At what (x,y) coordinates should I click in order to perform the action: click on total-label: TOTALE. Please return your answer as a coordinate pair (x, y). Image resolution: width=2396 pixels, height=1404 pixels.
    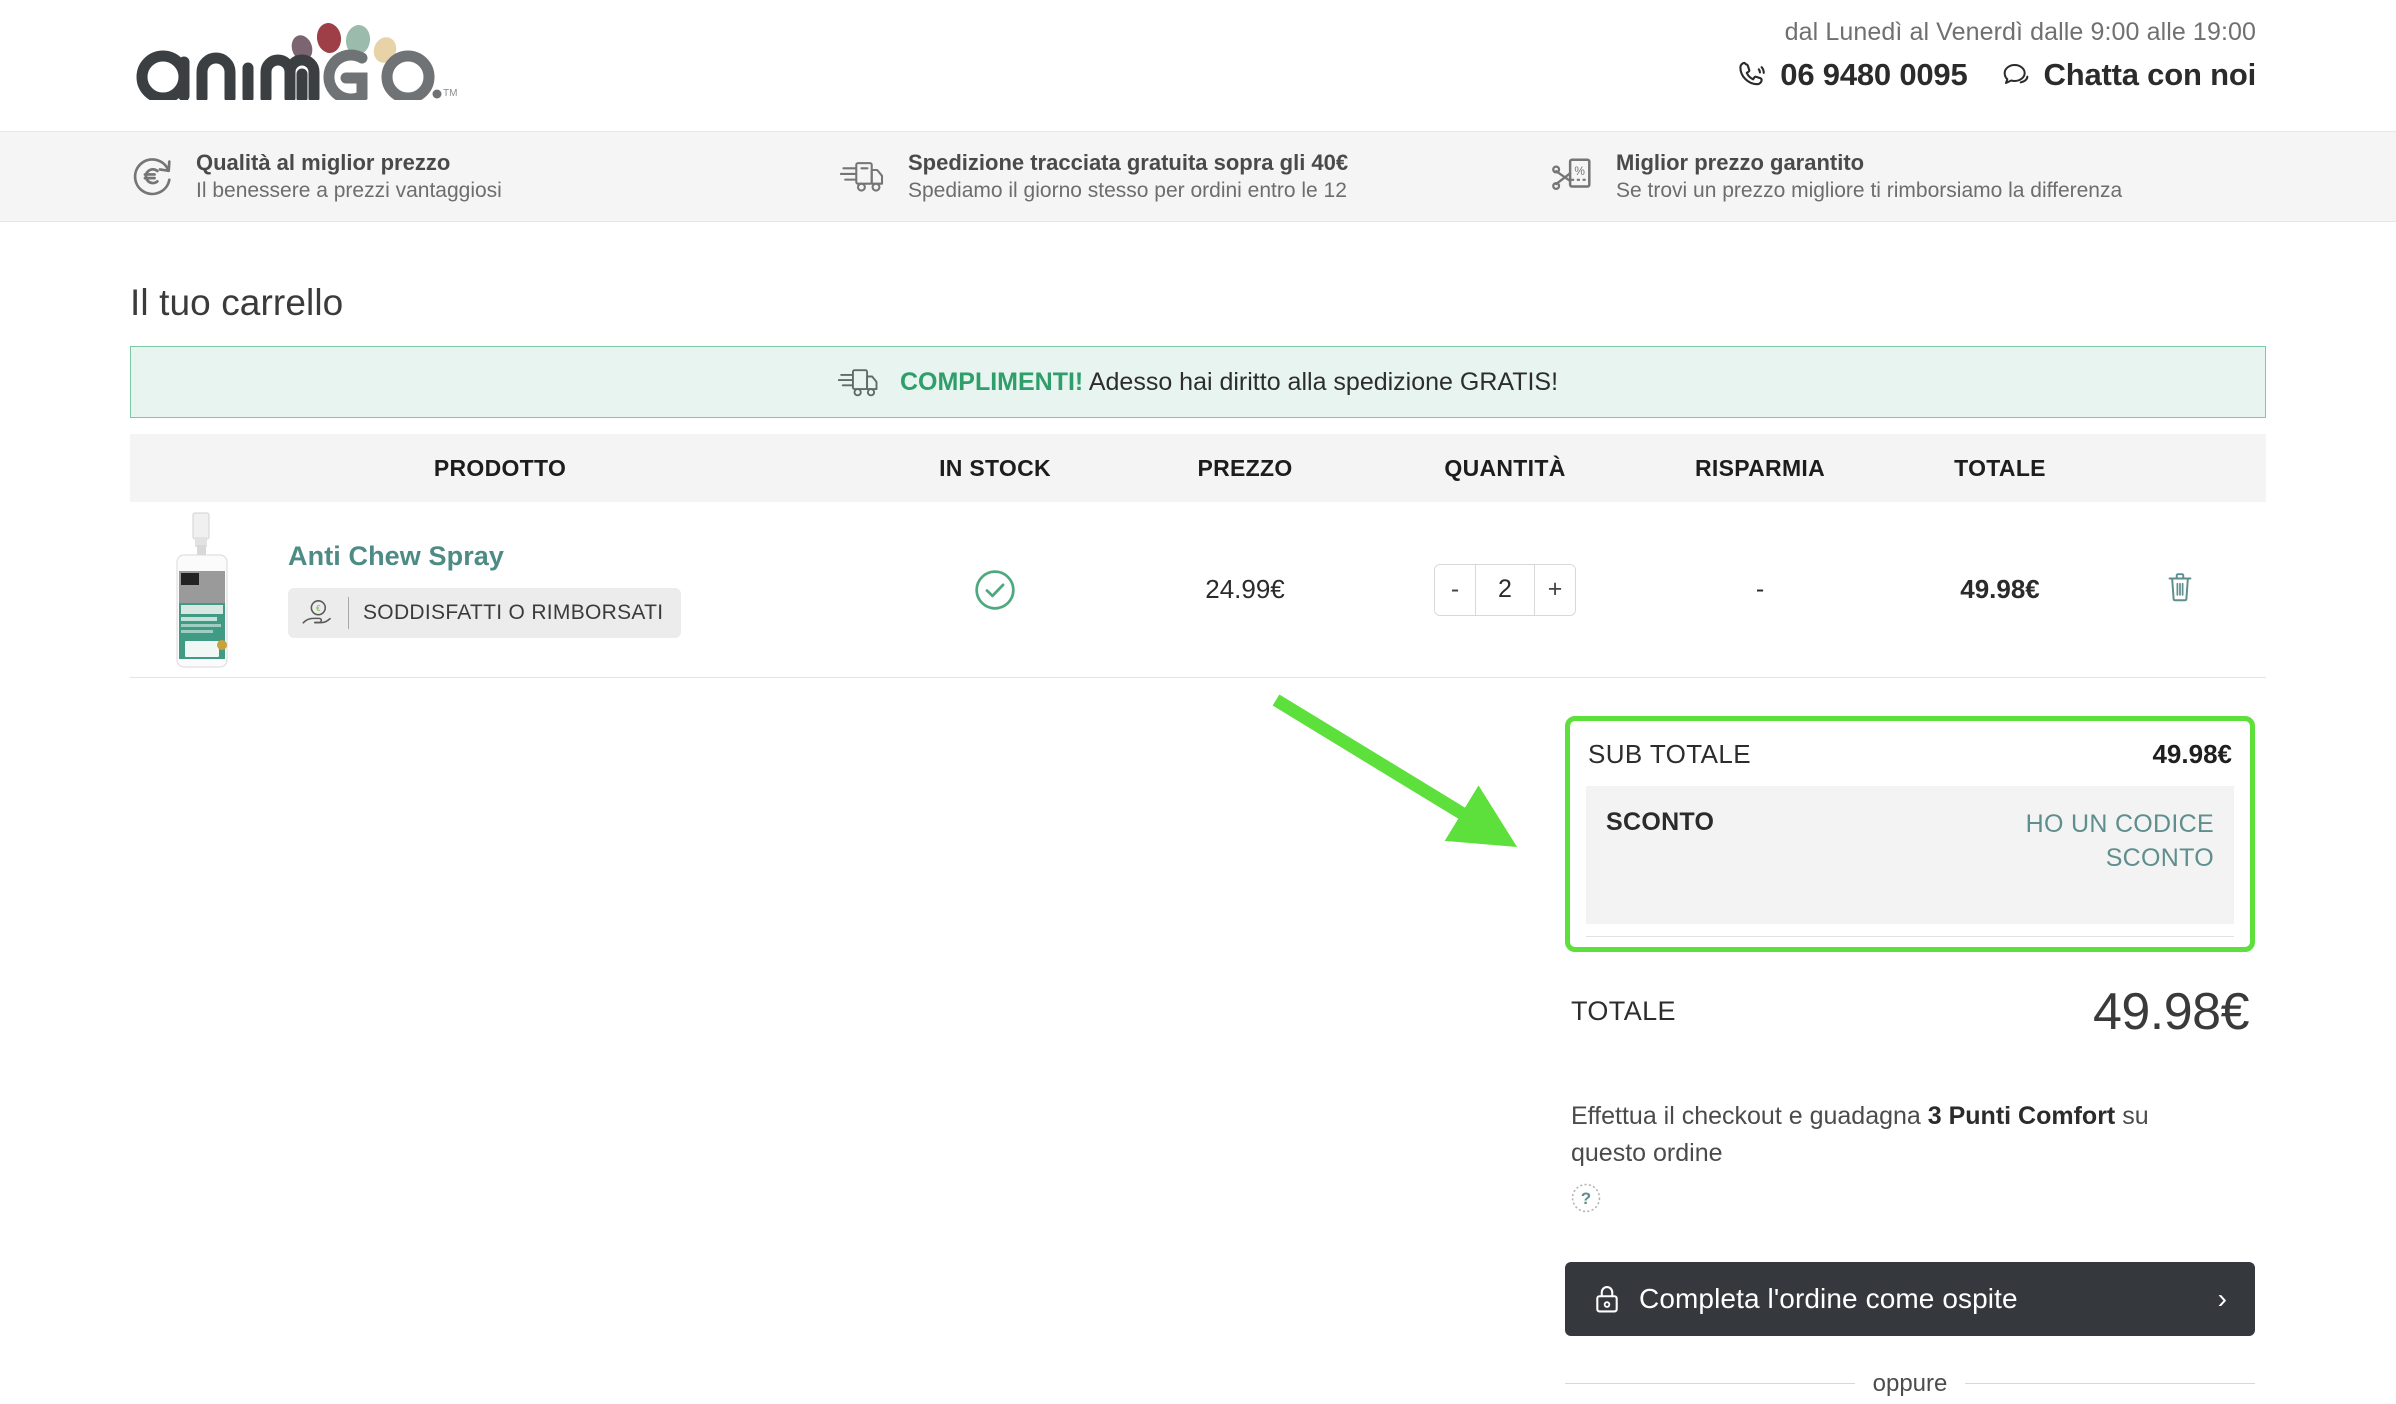
    Looking at the image, I should click on (1623, 1011).